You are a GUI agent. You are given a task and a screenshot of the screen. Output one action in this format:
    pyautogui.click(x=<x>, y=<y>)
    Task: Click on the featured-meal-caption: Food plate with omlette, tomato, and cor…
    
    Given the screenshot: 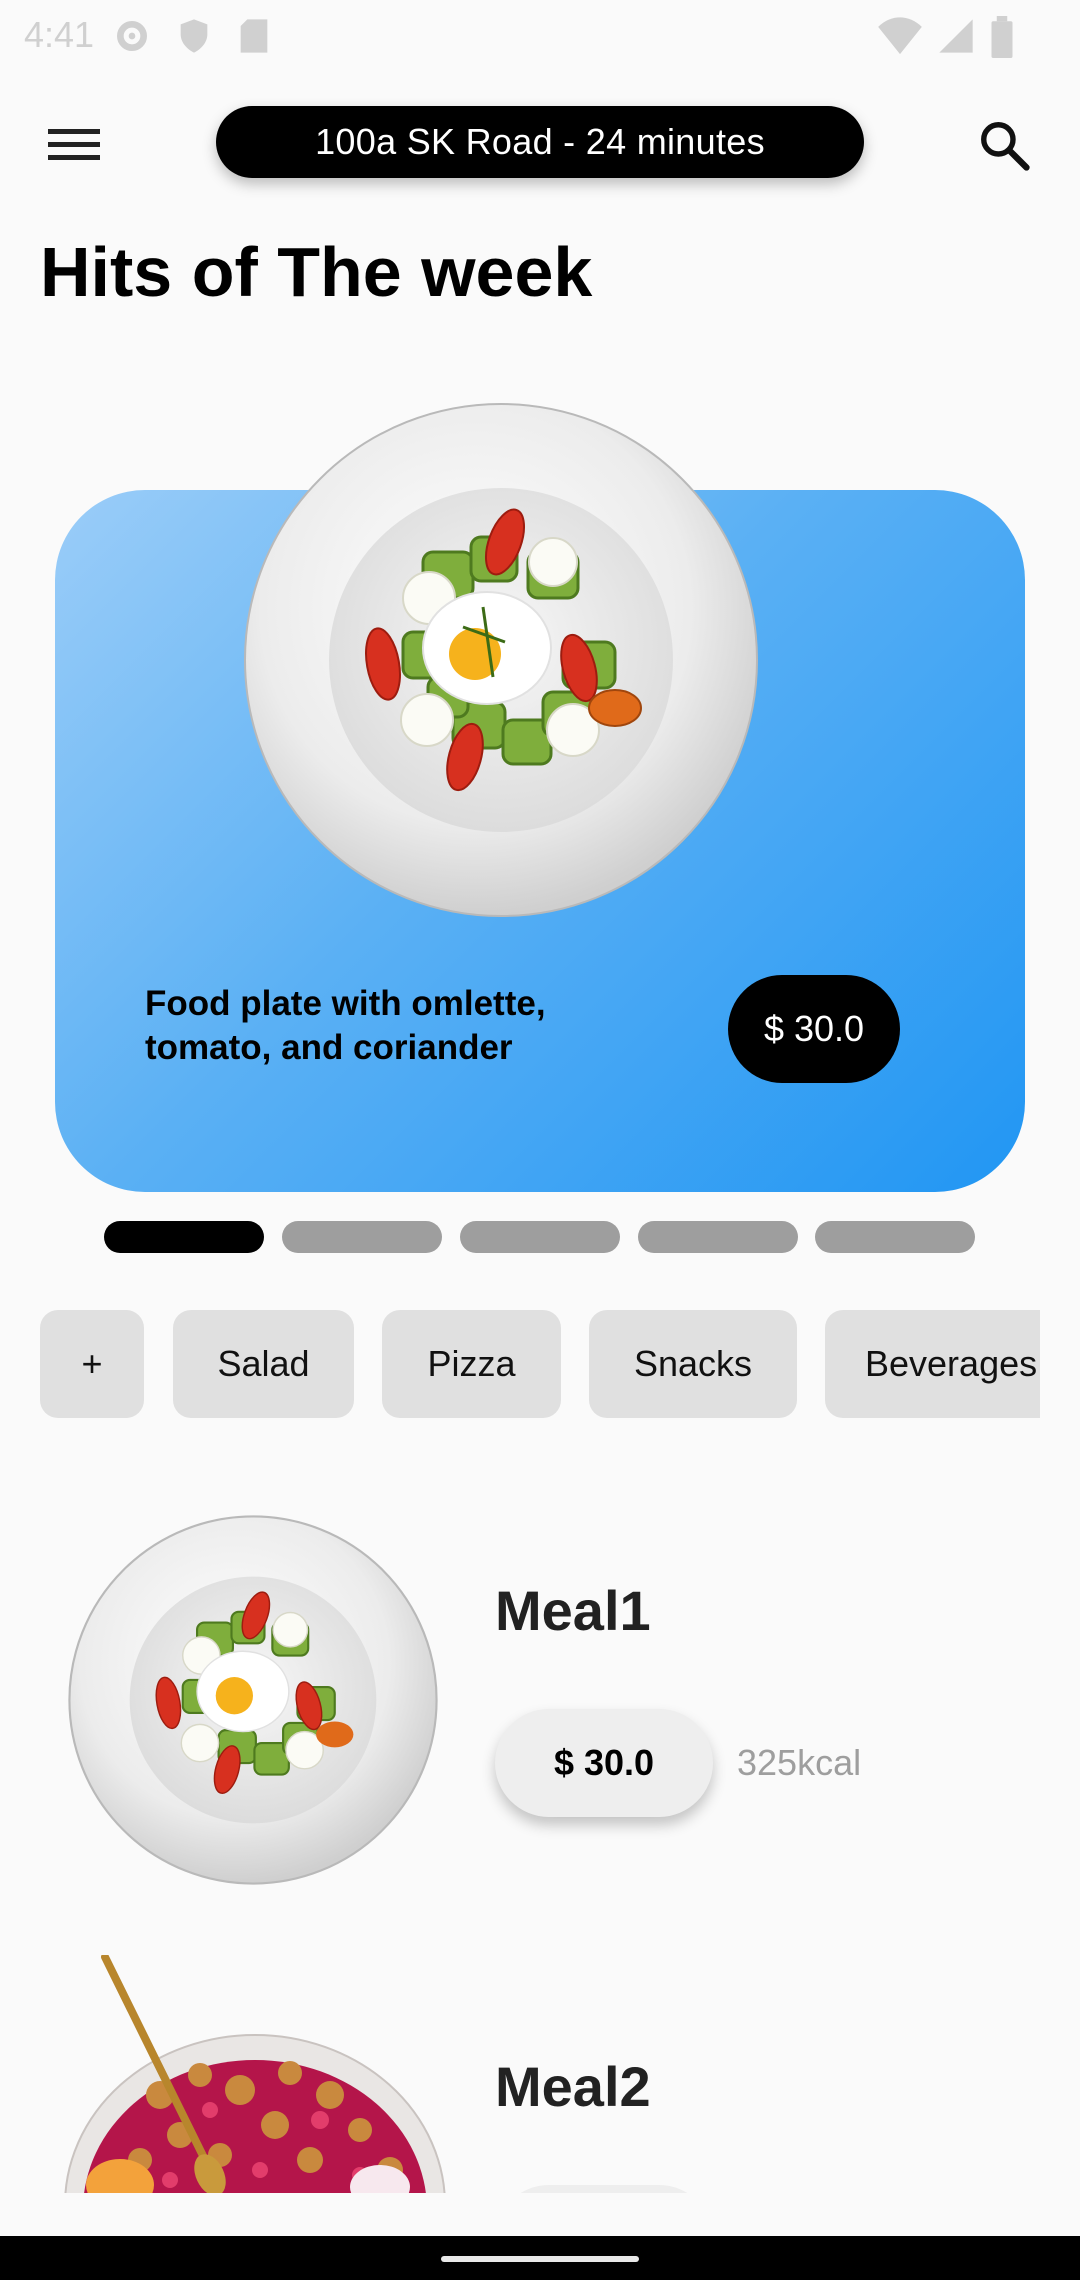 What is the action you would take?
    pyautogui.click(x=345, y=1025)
    